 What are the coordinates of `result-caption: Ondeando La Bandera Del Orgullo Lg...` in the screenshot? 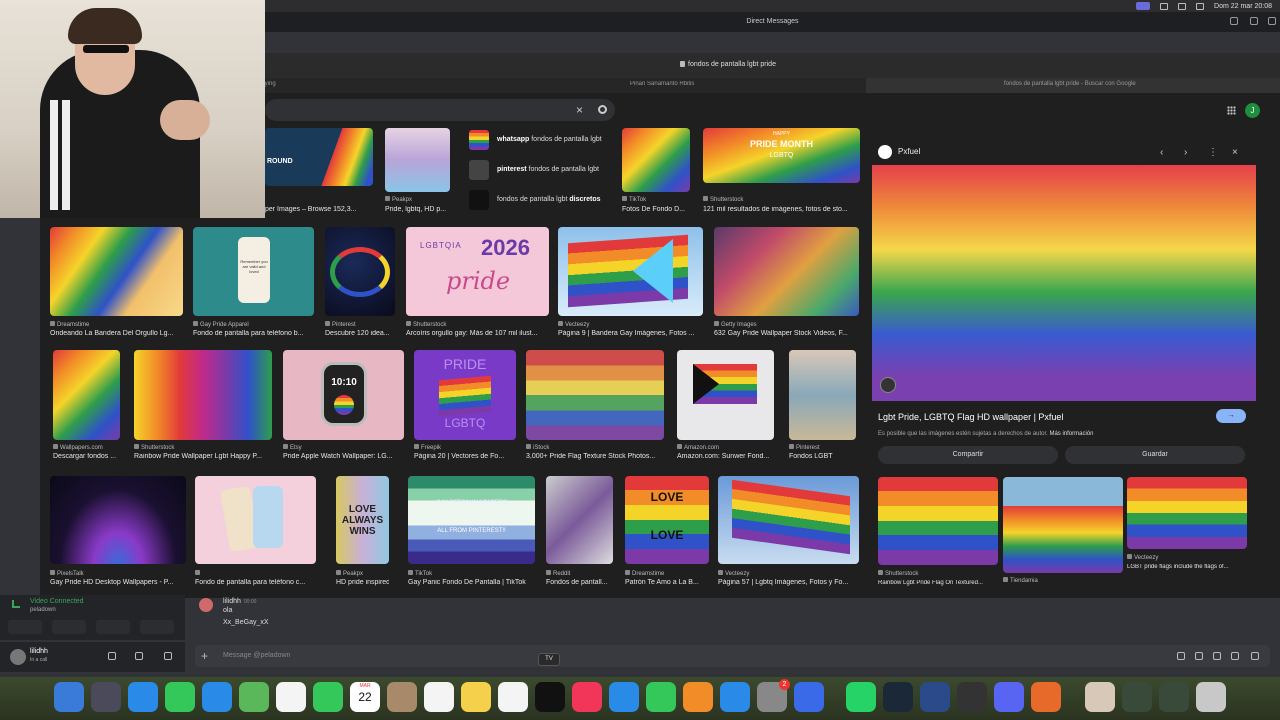 It's located at (116, 333).